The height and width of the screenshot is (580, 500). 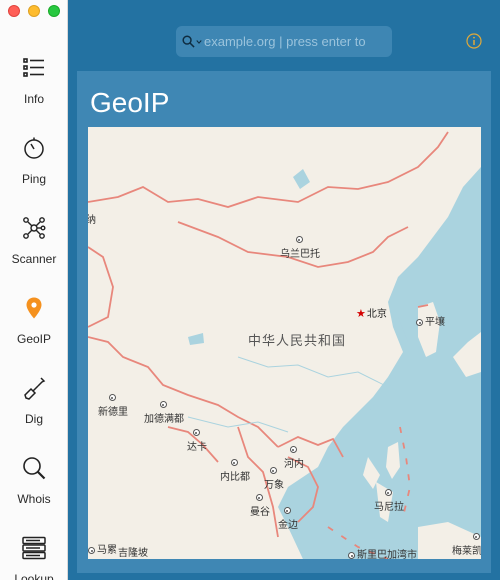 What do you see at coordinates (34, 308) in the screenshot?
I see `location-pin-icon` at bounding box center [34, 308].